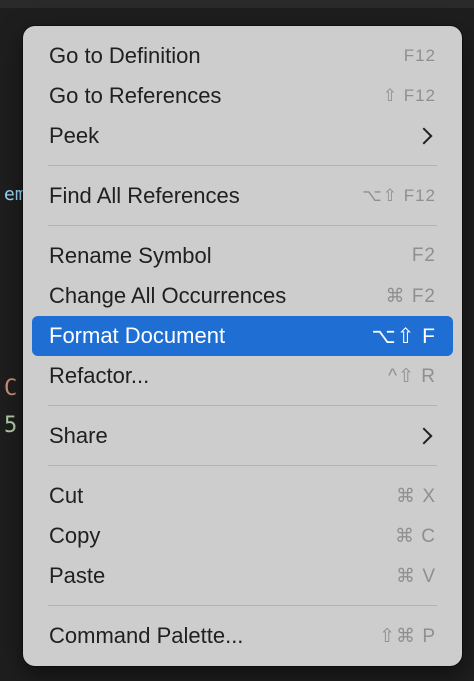 This screenshot has width=474, height=681. What do you see at coordinates (242, 96) in the screenshot?
I see `menu-item-go-to-references: Go to References ⇧ F12` at bounding box center [242, 96].